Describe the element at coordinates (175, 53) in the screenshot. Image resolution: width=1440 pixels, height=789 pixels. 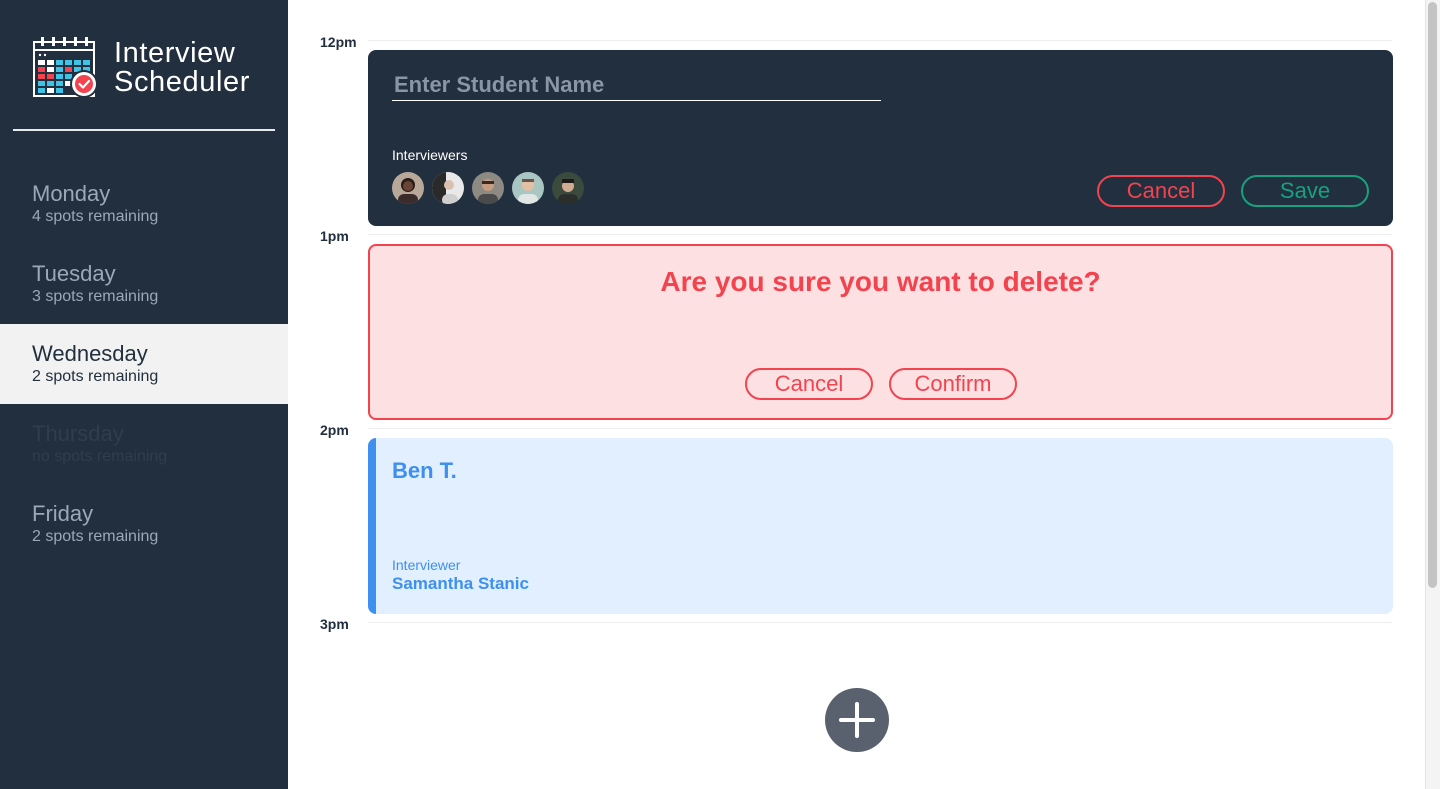
I see `brand-title-line1: Interview` at that location.